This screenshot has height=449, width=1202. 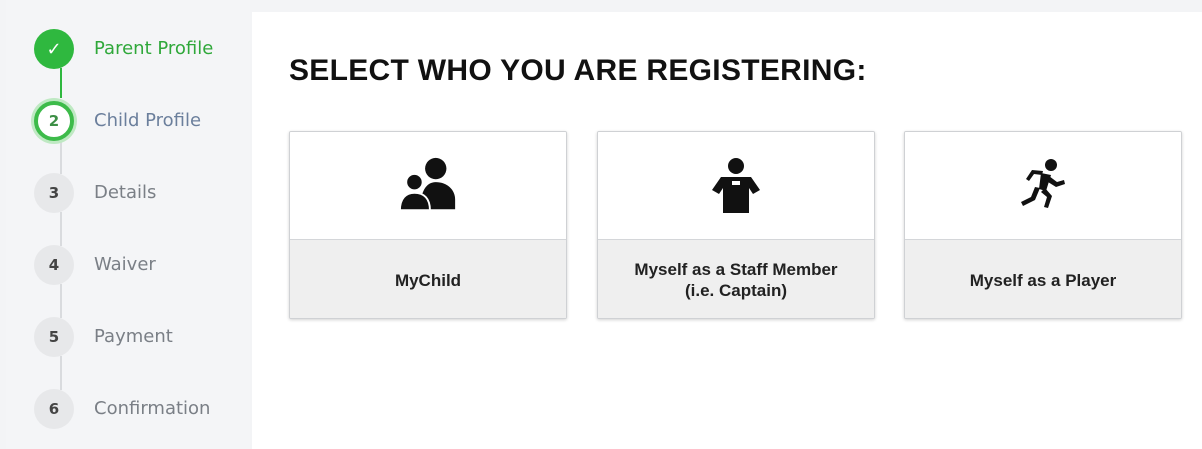 I want to click on parent-child-icon, so click(x=427, y=184).